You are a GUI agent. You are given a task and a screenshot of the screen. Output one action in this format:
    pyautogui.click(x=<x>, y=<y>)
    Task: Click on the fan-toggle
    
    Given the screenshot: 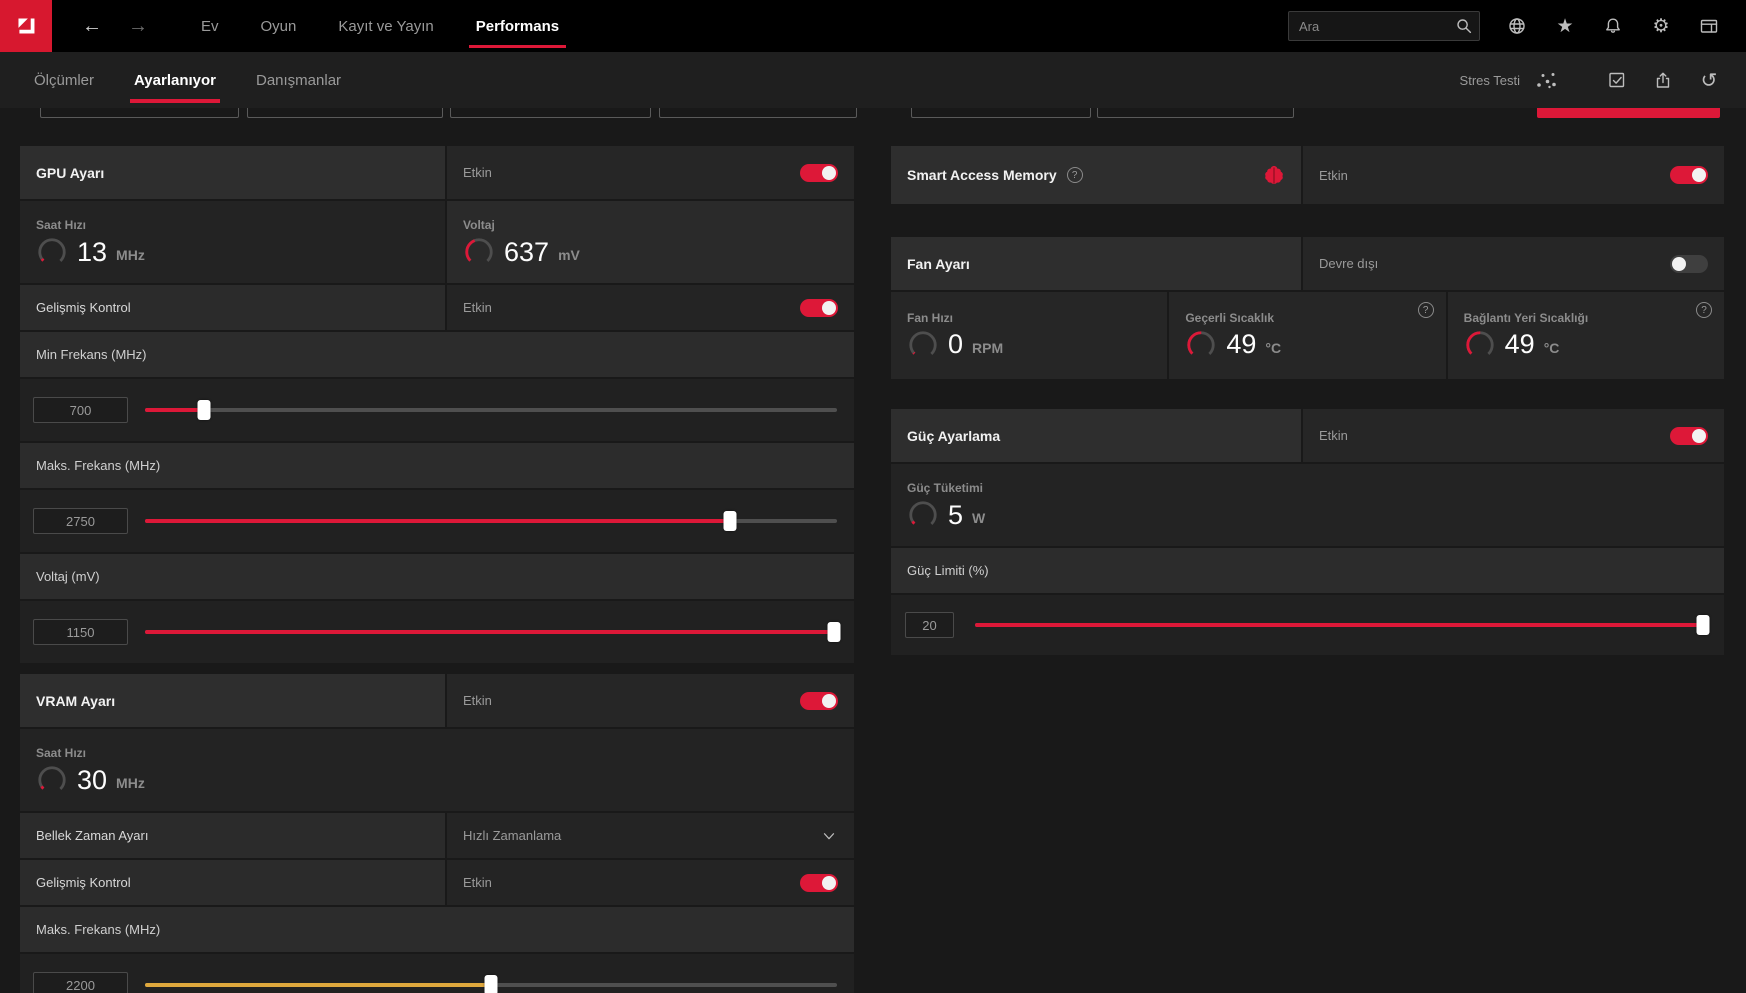 What is the action you would take?
    pyautogui.click(x=1689, y=263)
    